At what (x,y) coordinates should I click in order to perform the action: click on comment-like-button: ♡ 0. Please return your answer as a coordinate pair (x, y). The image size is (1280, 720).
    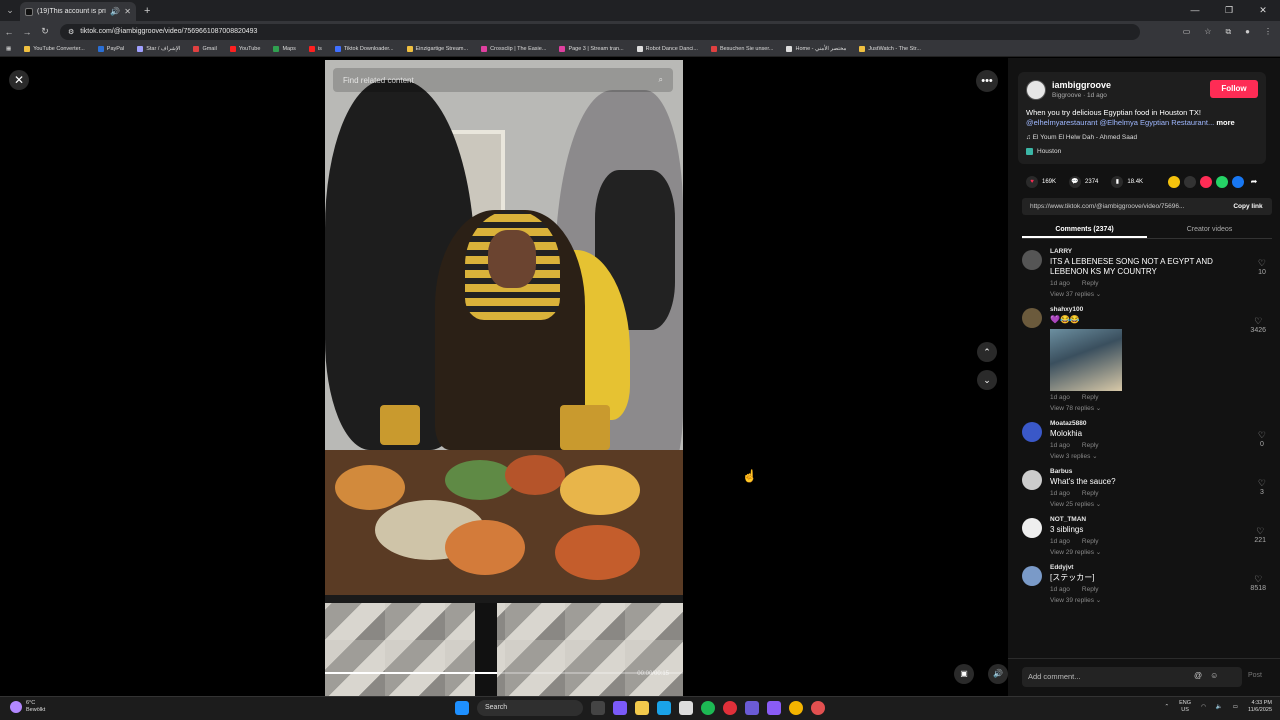
    Looking at the image, I should click on (1262, 439).